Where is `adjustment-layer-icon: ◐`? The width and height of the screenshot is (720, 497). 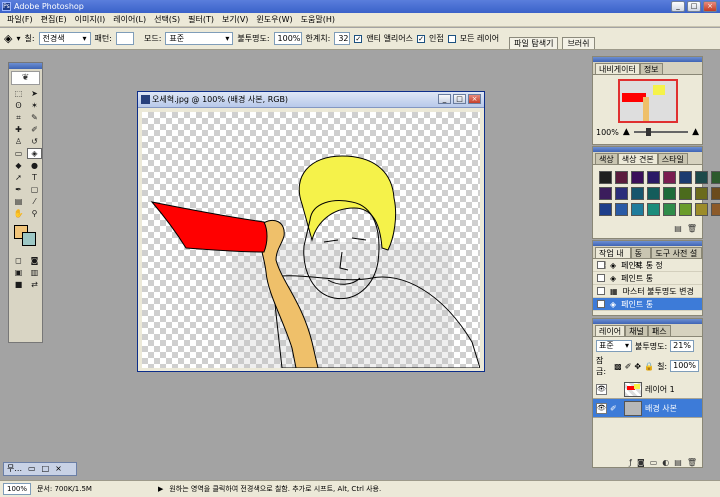 adjustment-layer-icon: ◐ is located at coordinates (665, 462).